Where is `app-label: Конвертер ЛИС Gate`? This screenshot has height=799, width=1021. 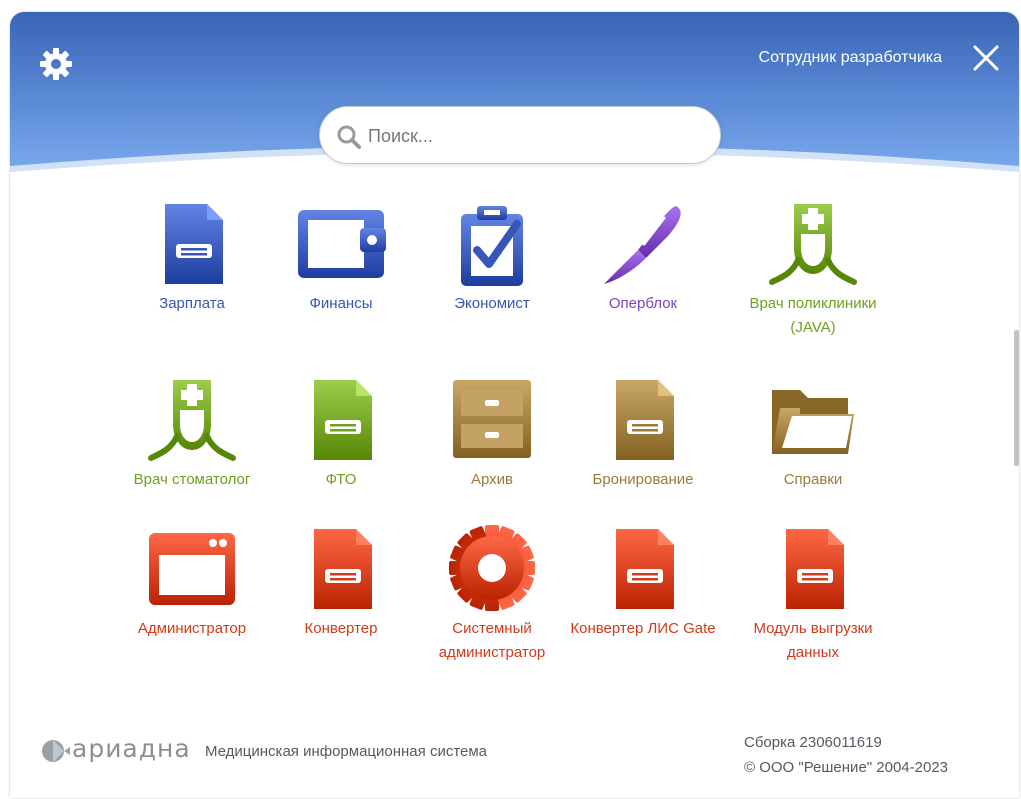
app-label: Конвертер ЛИС Gate is located at coordinates (643, 628).